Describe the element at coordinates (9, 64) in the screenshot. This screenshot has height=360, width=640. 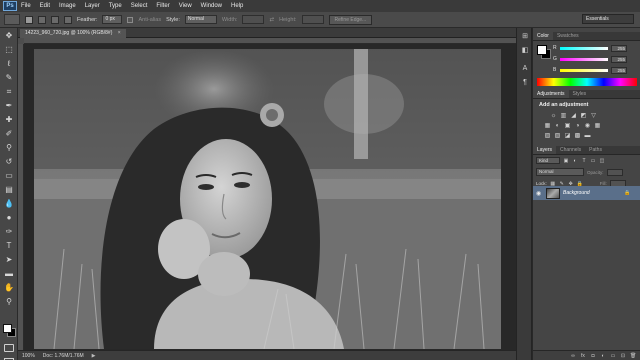
I see `lasso-tool-icon: ℓ` at that location.